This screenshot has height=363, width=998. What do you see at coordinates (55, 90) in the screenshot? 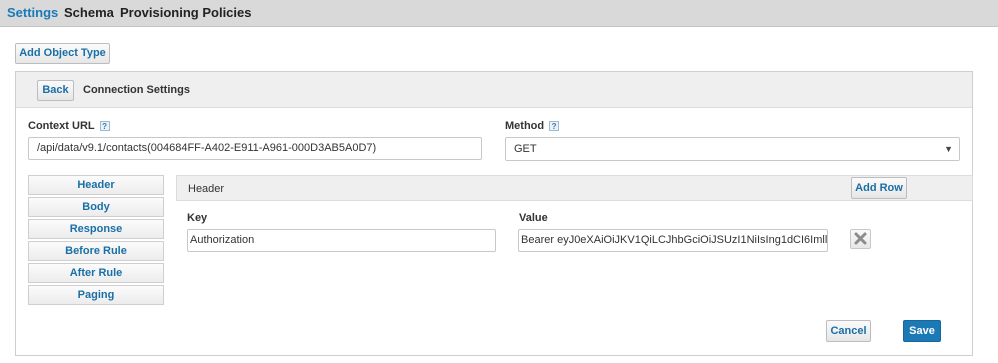
I see `back-button: Back` at bounding box center [55, 90].